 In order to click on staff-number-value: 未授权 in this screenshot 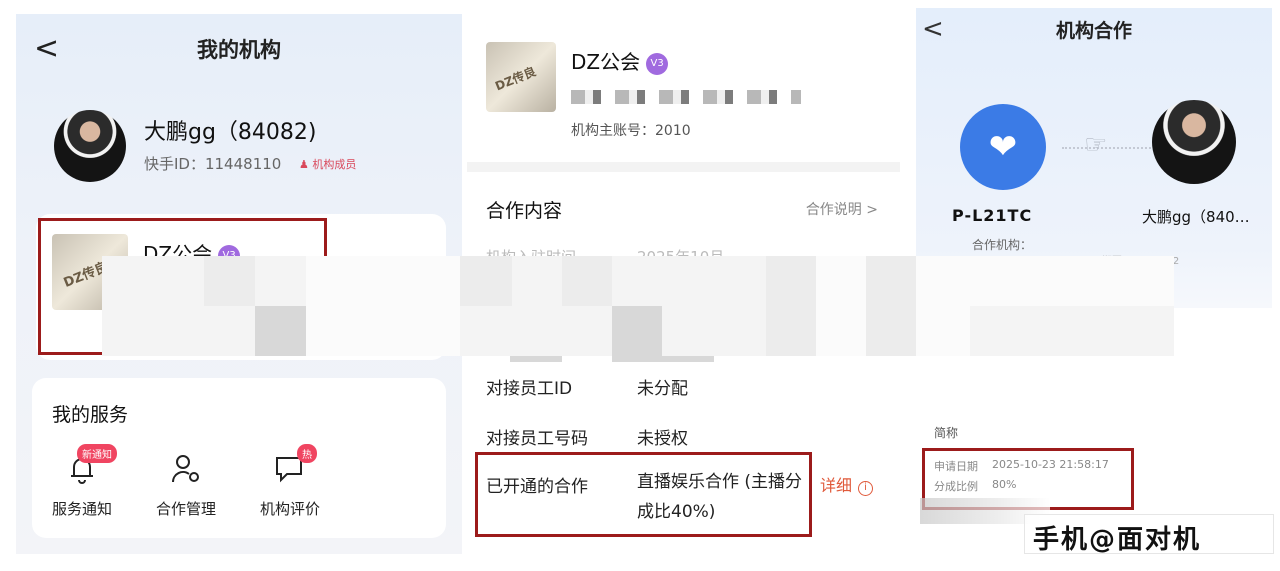, I will do `click(662, 439)`.